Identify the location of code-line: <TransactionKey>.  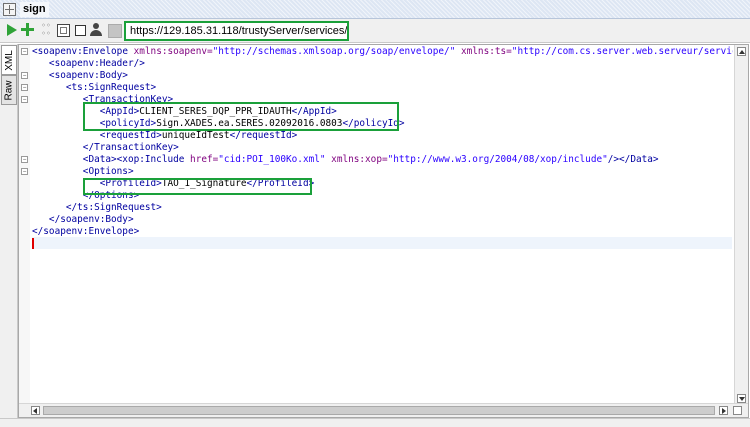
(102, 100).